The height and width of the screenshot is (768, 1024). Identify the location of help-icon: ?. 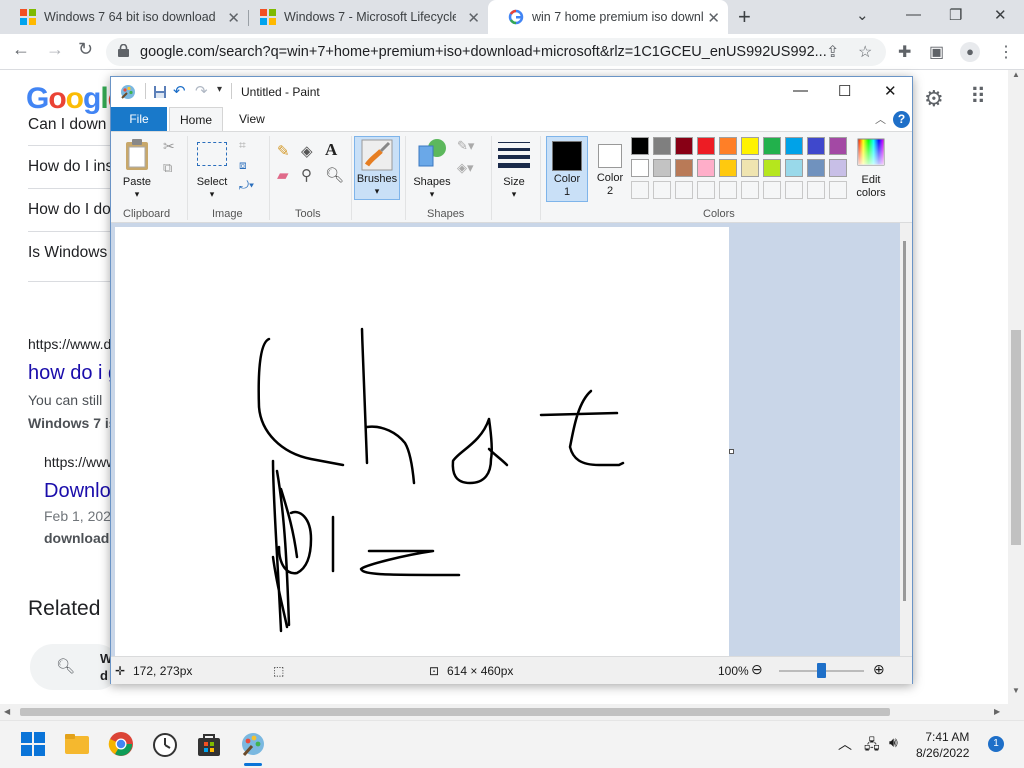
(901, 119).